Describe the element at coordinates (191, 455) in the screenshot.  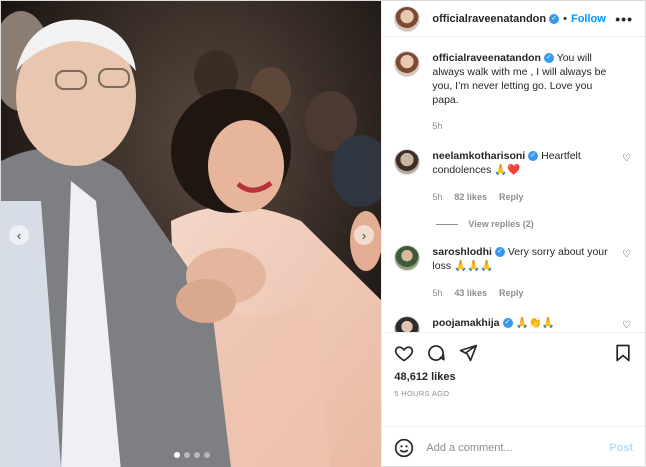
I see `carousel-indicator` at that location.